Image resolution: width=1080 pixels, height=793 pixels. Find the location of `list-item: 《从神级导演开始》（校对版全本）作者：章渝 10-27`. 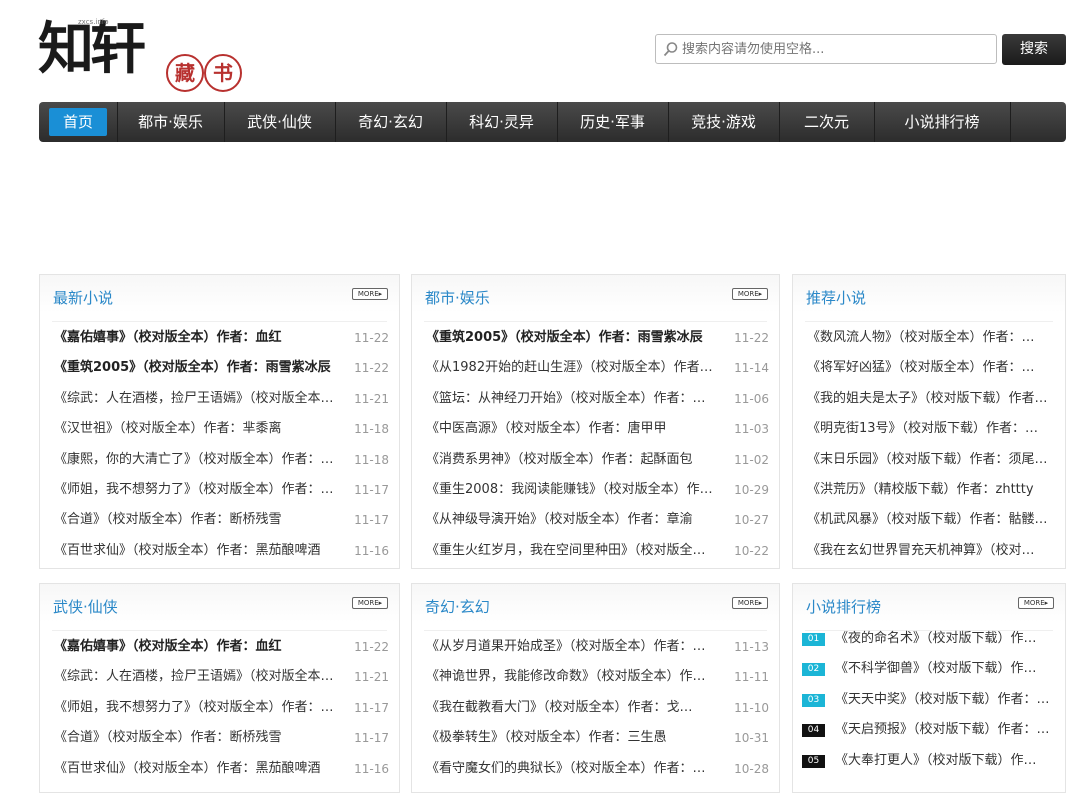

list-item: 《从神级导演开始》（校对版全本）作者：章渝 10-27 is located at coordinates (597, 520).